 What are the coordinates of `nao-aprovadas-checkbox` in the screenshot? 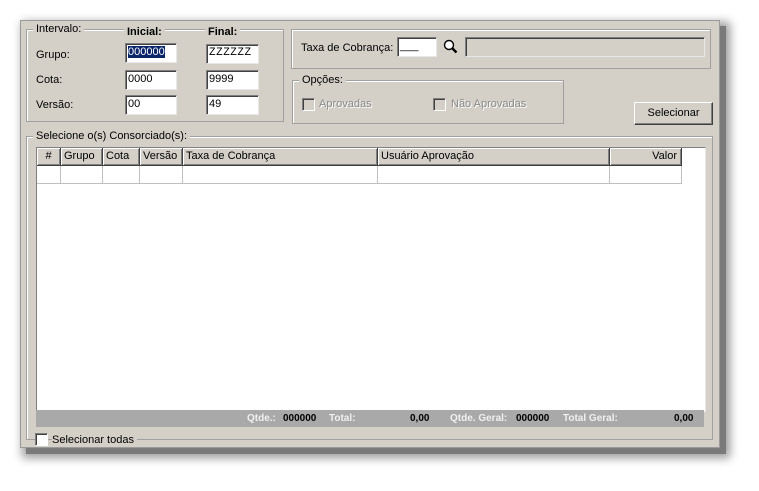 It's located at (439, 104).